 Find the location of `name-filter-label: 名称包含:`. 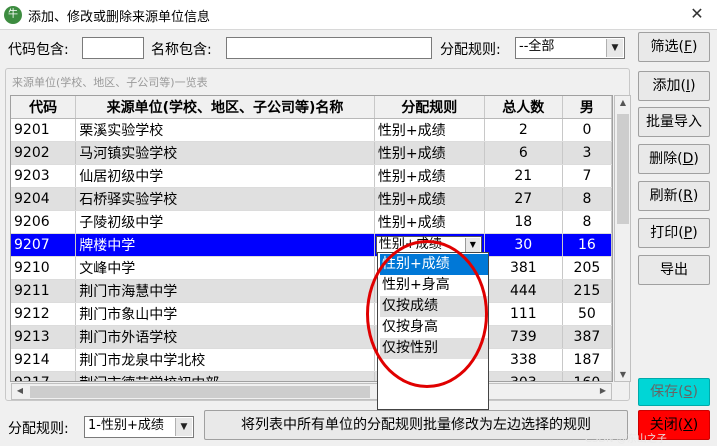

name-filter-label: 名称包含: is located at coordinates (181, 50).